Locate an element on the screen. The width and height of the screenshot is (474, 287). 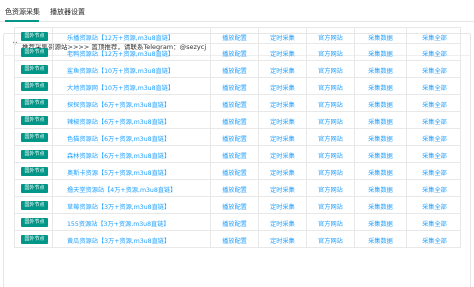
site-name-link: 155资源站【3万+资源,m3u8直链】 is located at coordinates (118, 223).